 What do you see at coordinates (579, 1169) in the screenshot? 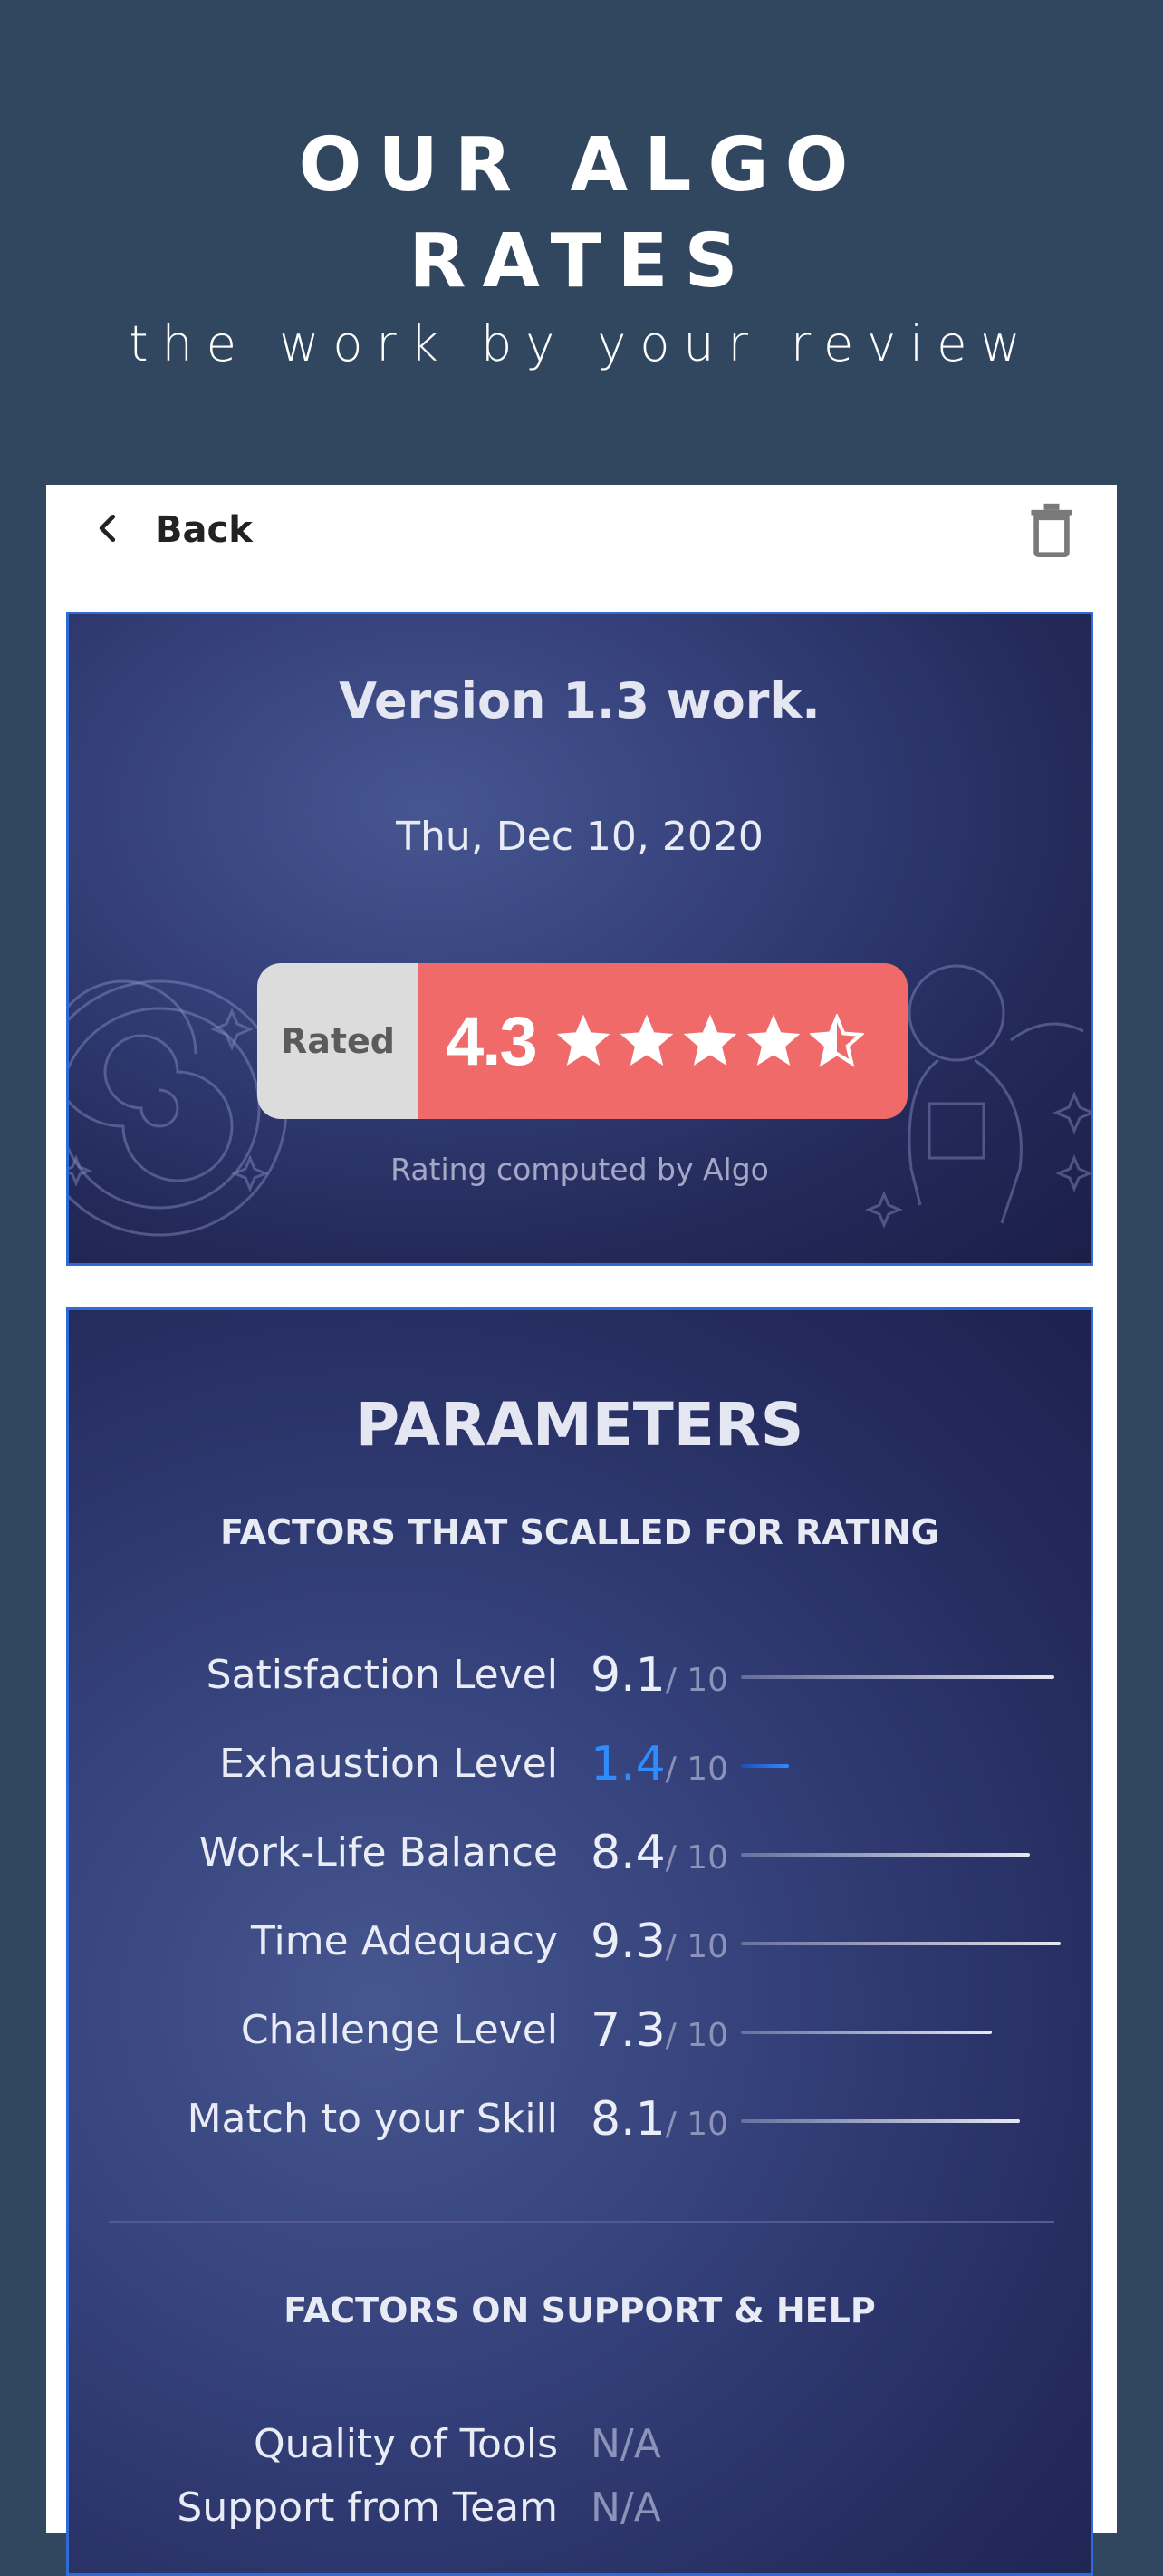
I see `rating-note: Rating computed by Algo` at bounding box center [579, 1169].